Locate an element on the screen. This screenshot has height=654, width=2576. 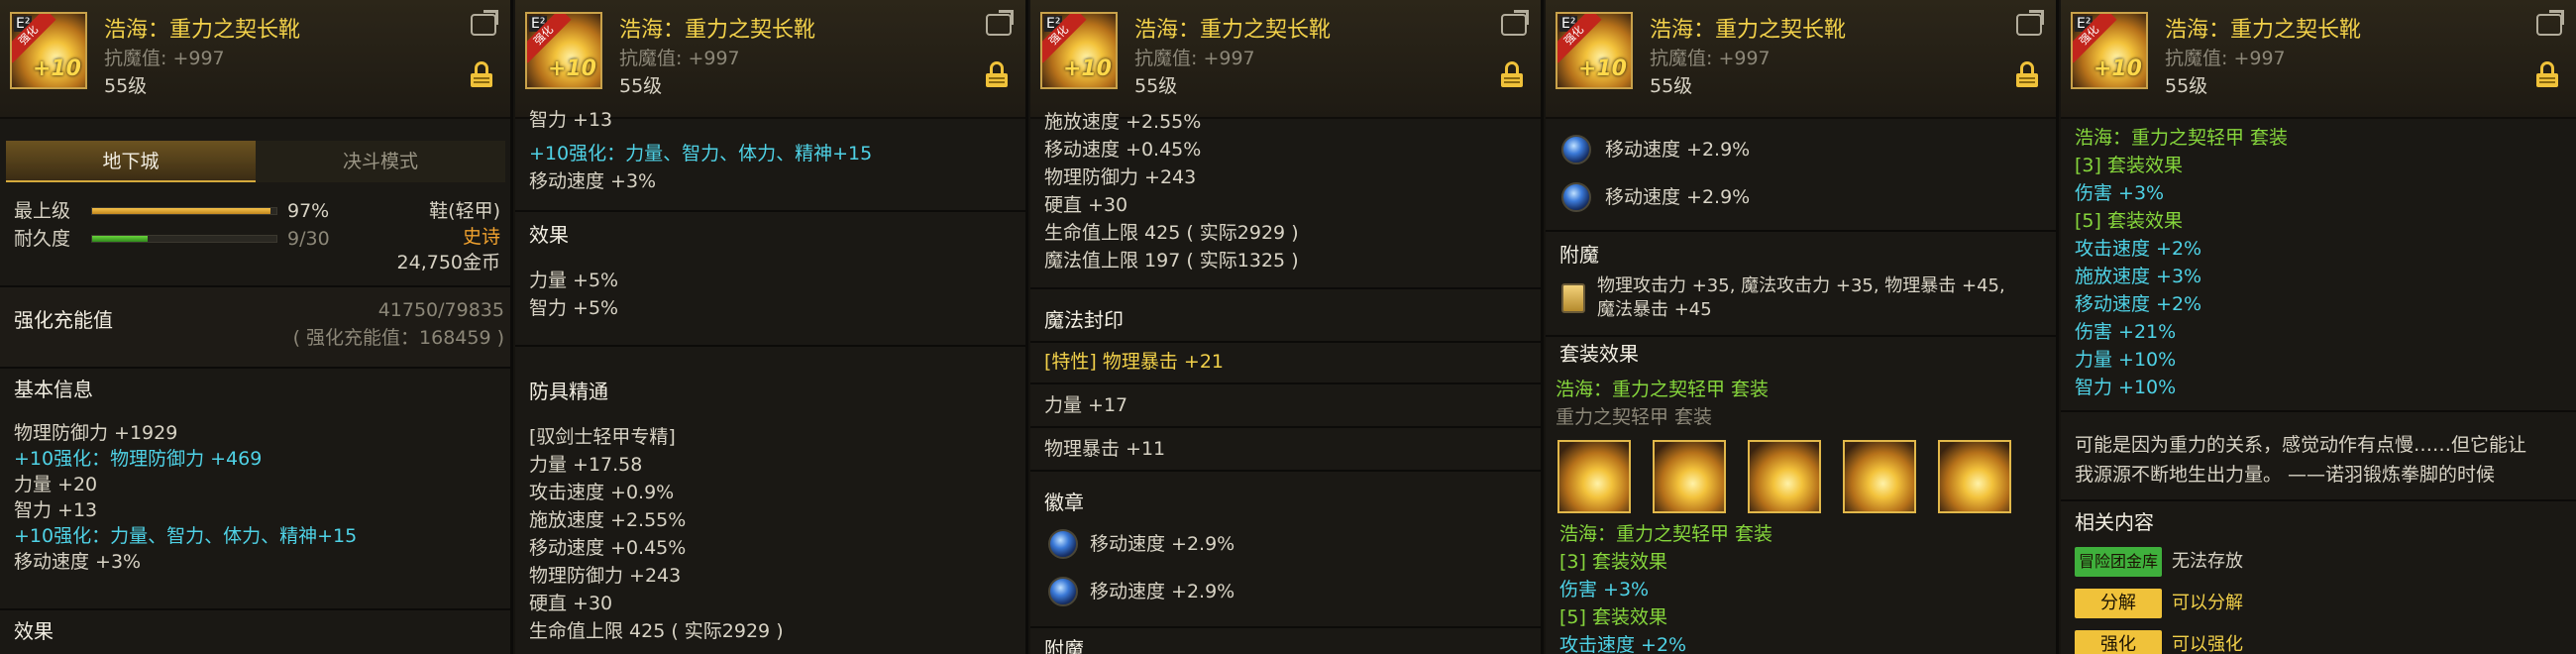
adventure-vault-button: 冒险团金库 is located at coordinates (2118, 562).